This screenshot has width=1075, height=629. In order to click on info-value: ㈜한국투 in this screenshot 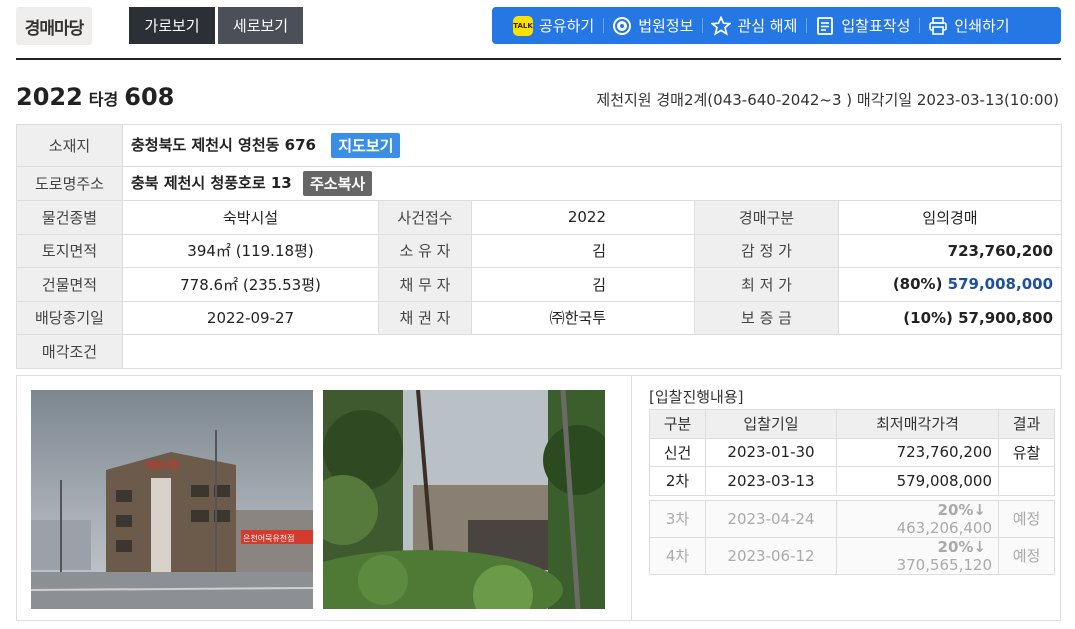, I will do `click(583, 317)`.